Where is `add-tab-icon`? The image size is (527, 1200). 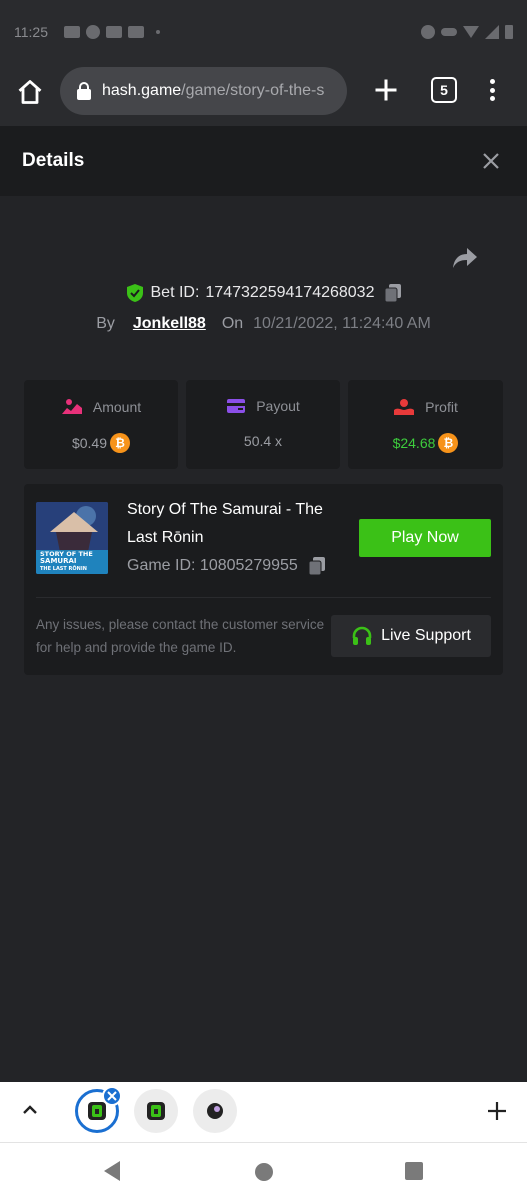
add-tab-icon is located at coordinates (497, 1111).